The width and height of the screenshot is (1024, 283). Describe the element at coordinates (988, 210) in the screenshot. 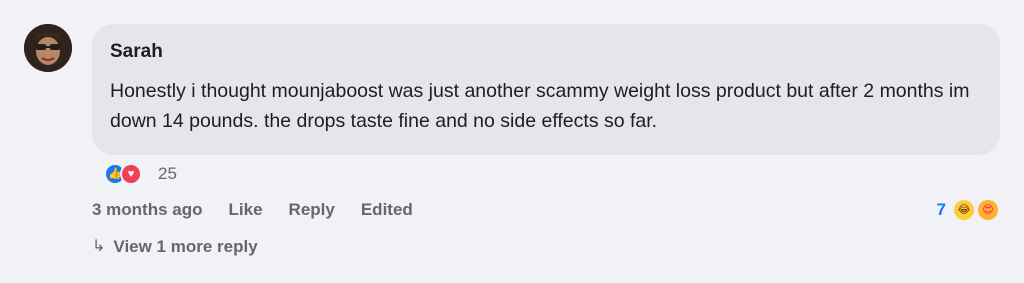

I see `heart-eyes-emoji-icon: 😍` at that location.